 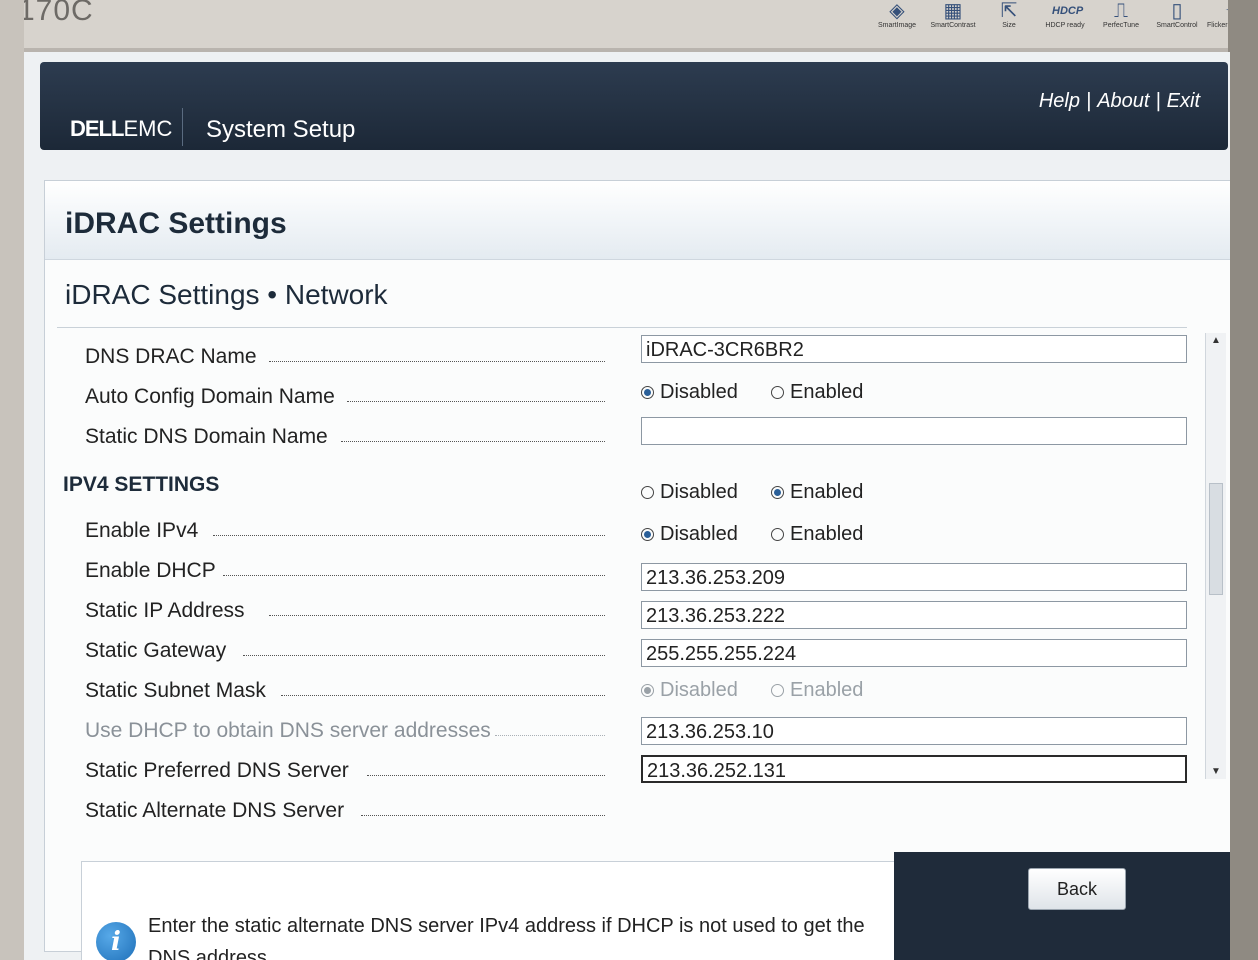 What do you see at coordinates (288, 730) in the screenshot?
I see `use-dhcp-dns-label: Use DHCP to obtain DNS server addresses` at bounding box center [288, 730].